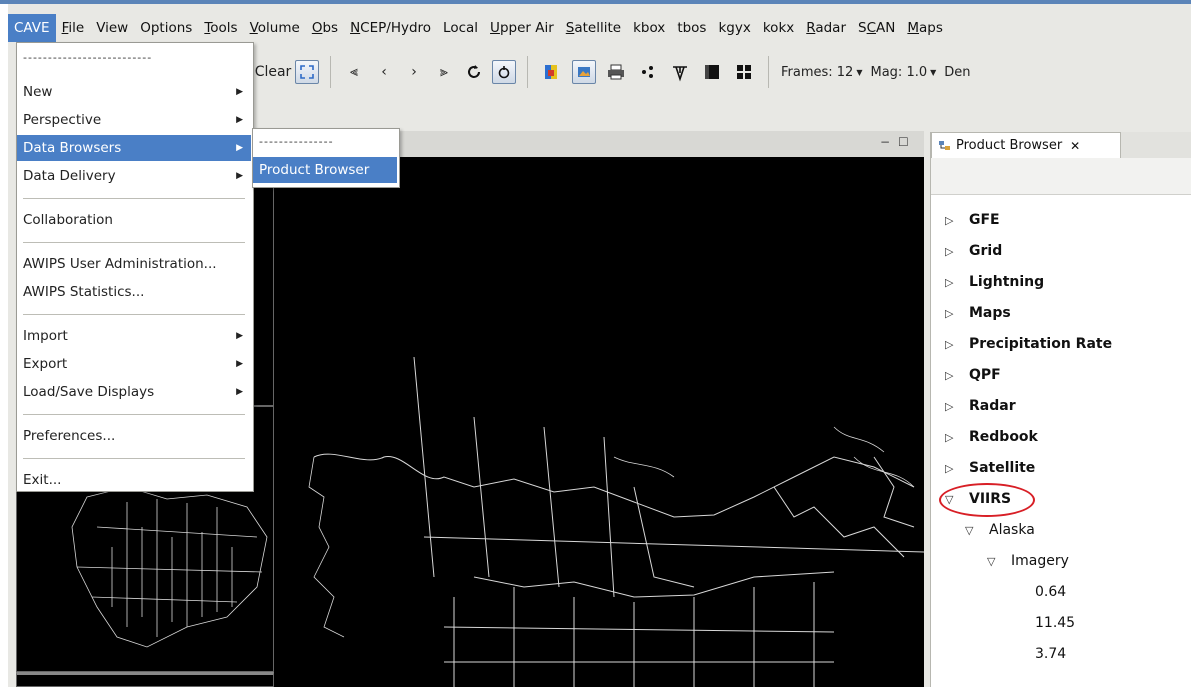  What do you see at coordinates (904, 72) in the screenshot?
I see `mag-dropdown: Mag: 1.0 ▼` at bounding box center [904, 72].